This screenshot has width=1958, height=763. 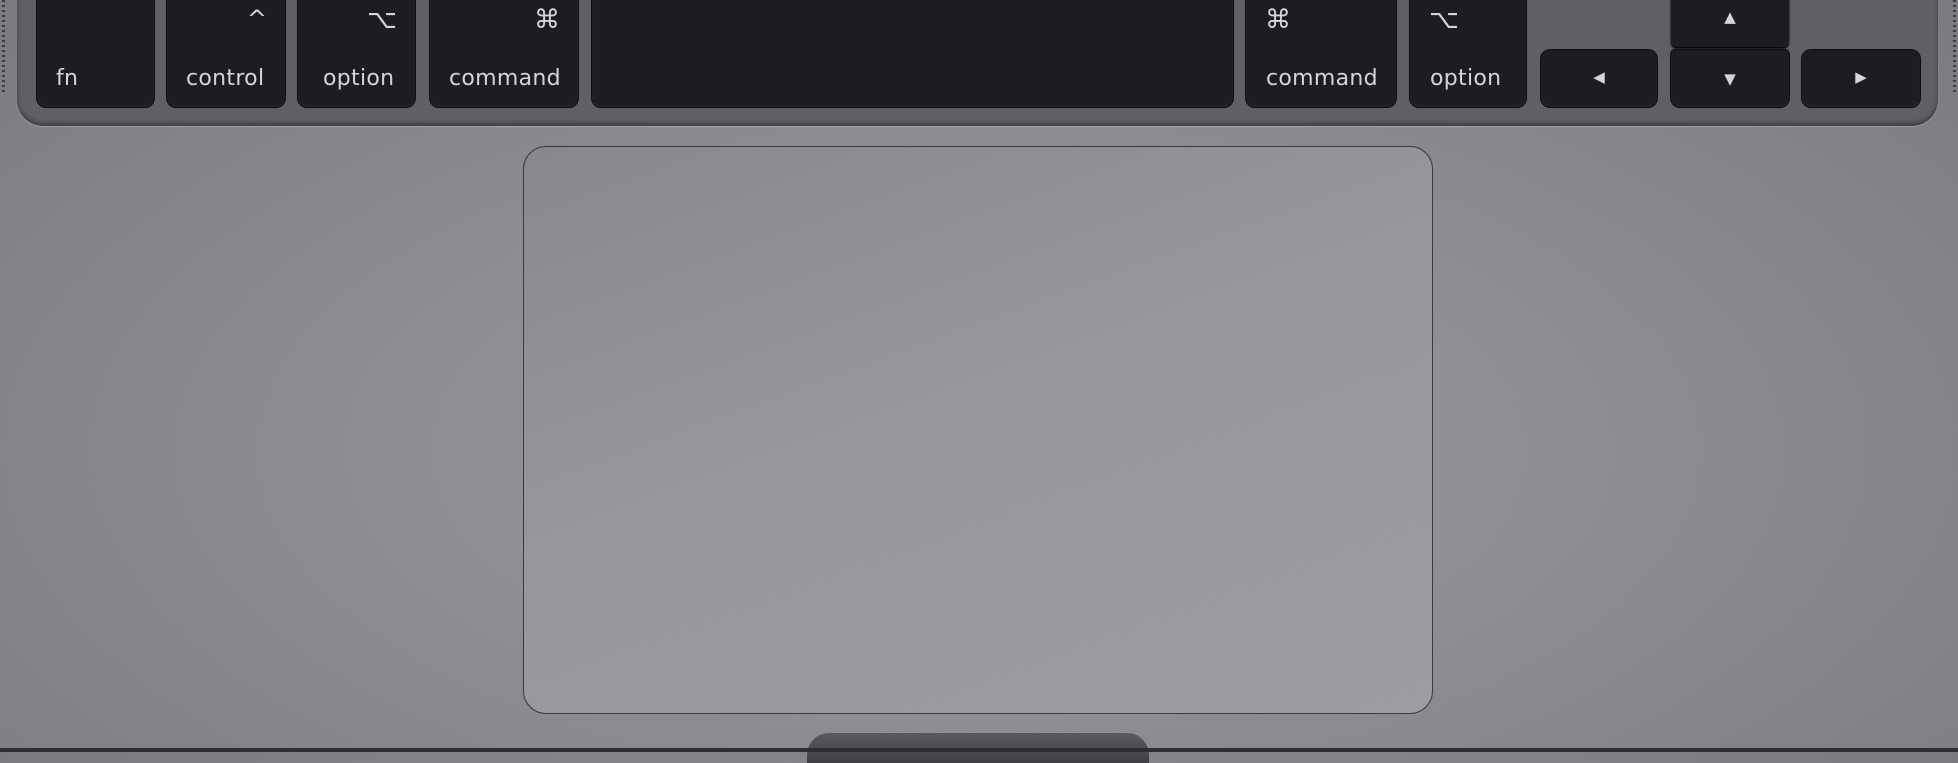 I want to click on control-key: ^ control, so click(x=226, y=53).